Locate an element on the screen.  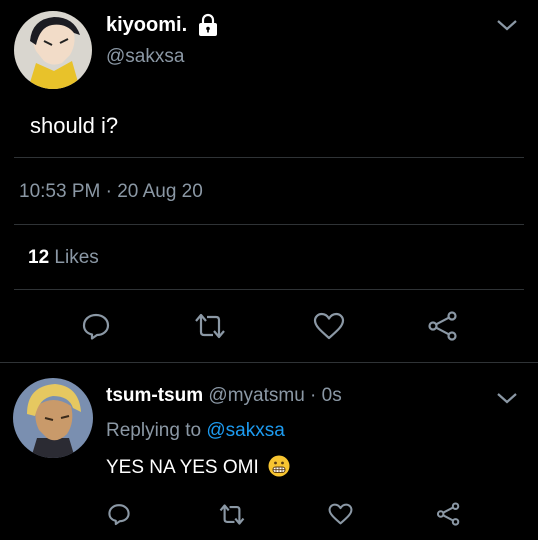
handle: @sakxsa is located at coordinates (145, 57).